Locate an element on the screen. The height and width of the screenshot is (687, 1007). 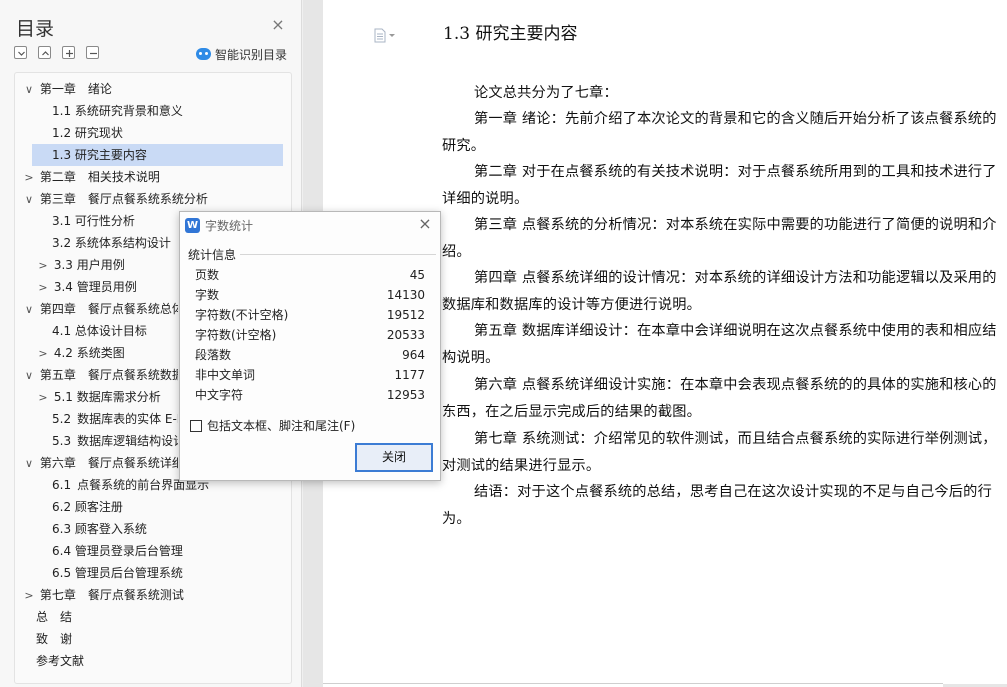
toc-item: 5.2 数据库表的实体 E-R is located at coordinates (115, 419).